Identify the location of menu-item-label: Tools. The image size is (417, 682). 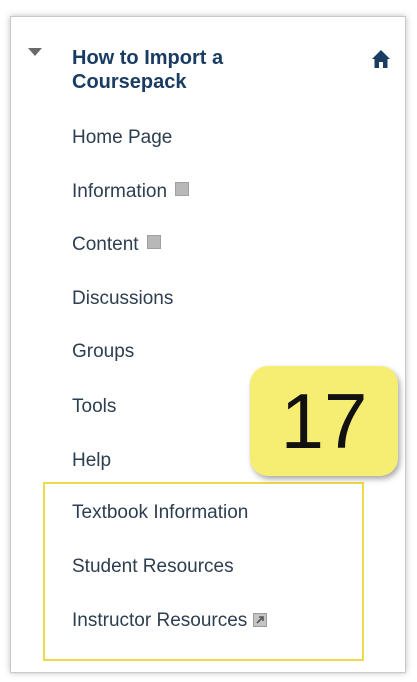
(94, 406).